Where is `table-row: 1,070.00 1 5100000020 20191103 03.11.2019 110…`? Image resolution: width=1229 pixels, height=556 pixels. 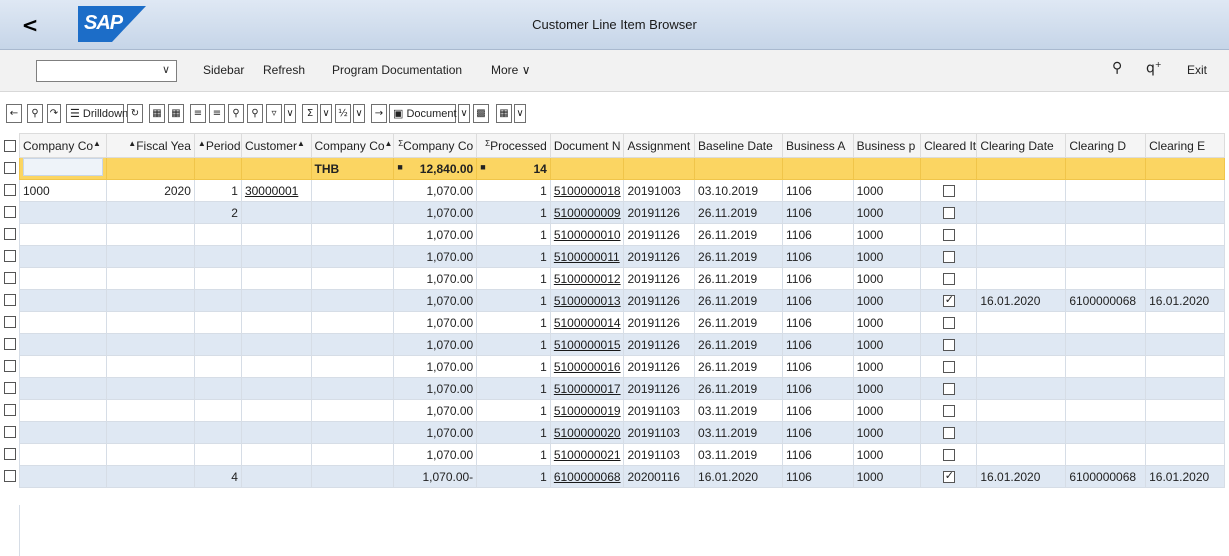 table-row: 1,070.00 1 5100000020 20191103 03.11.2019 110… is located at coordinates (622, 432).